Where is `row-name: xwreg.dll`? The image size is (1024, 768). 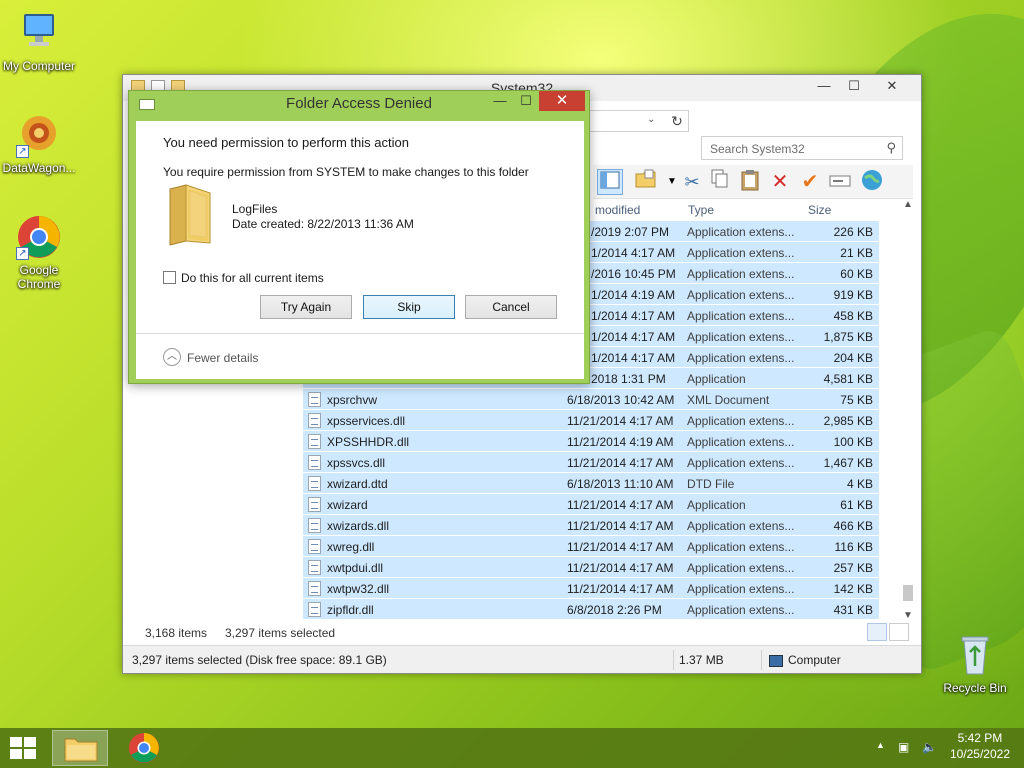
row-name: xwreg.dll is located at coordinates (351, 547).